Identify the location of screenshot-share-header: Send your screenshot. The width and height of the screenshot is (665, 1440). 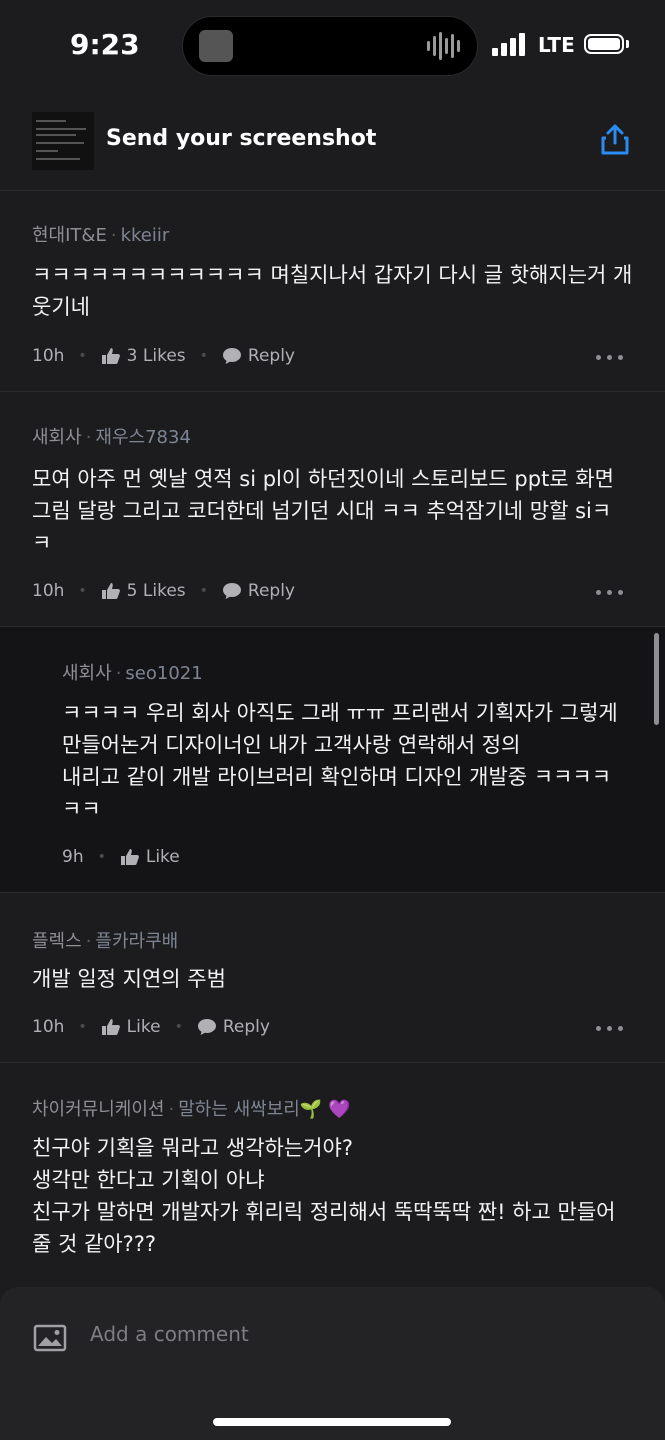
(332, 141).